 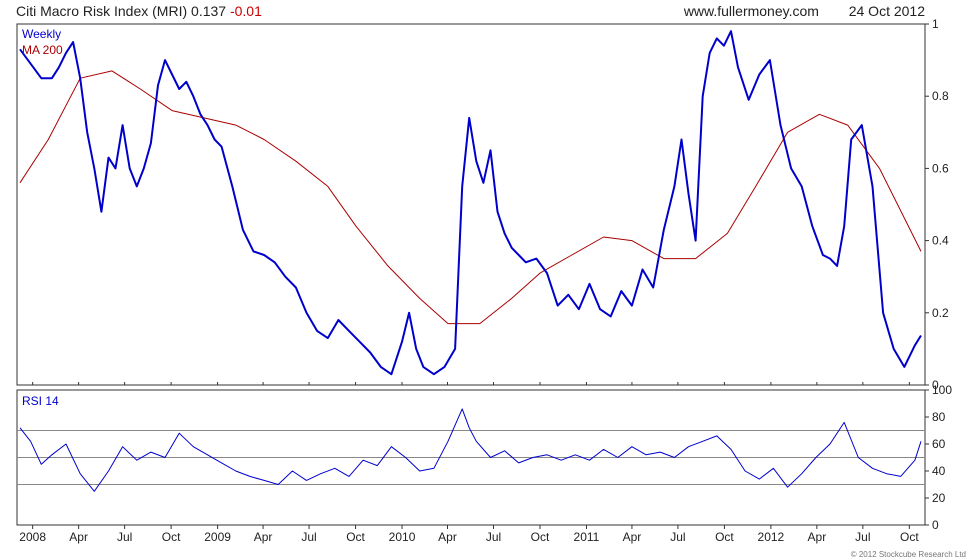 I want to click on main-y-tick-label: 0.8, so click(x=940, y=96).